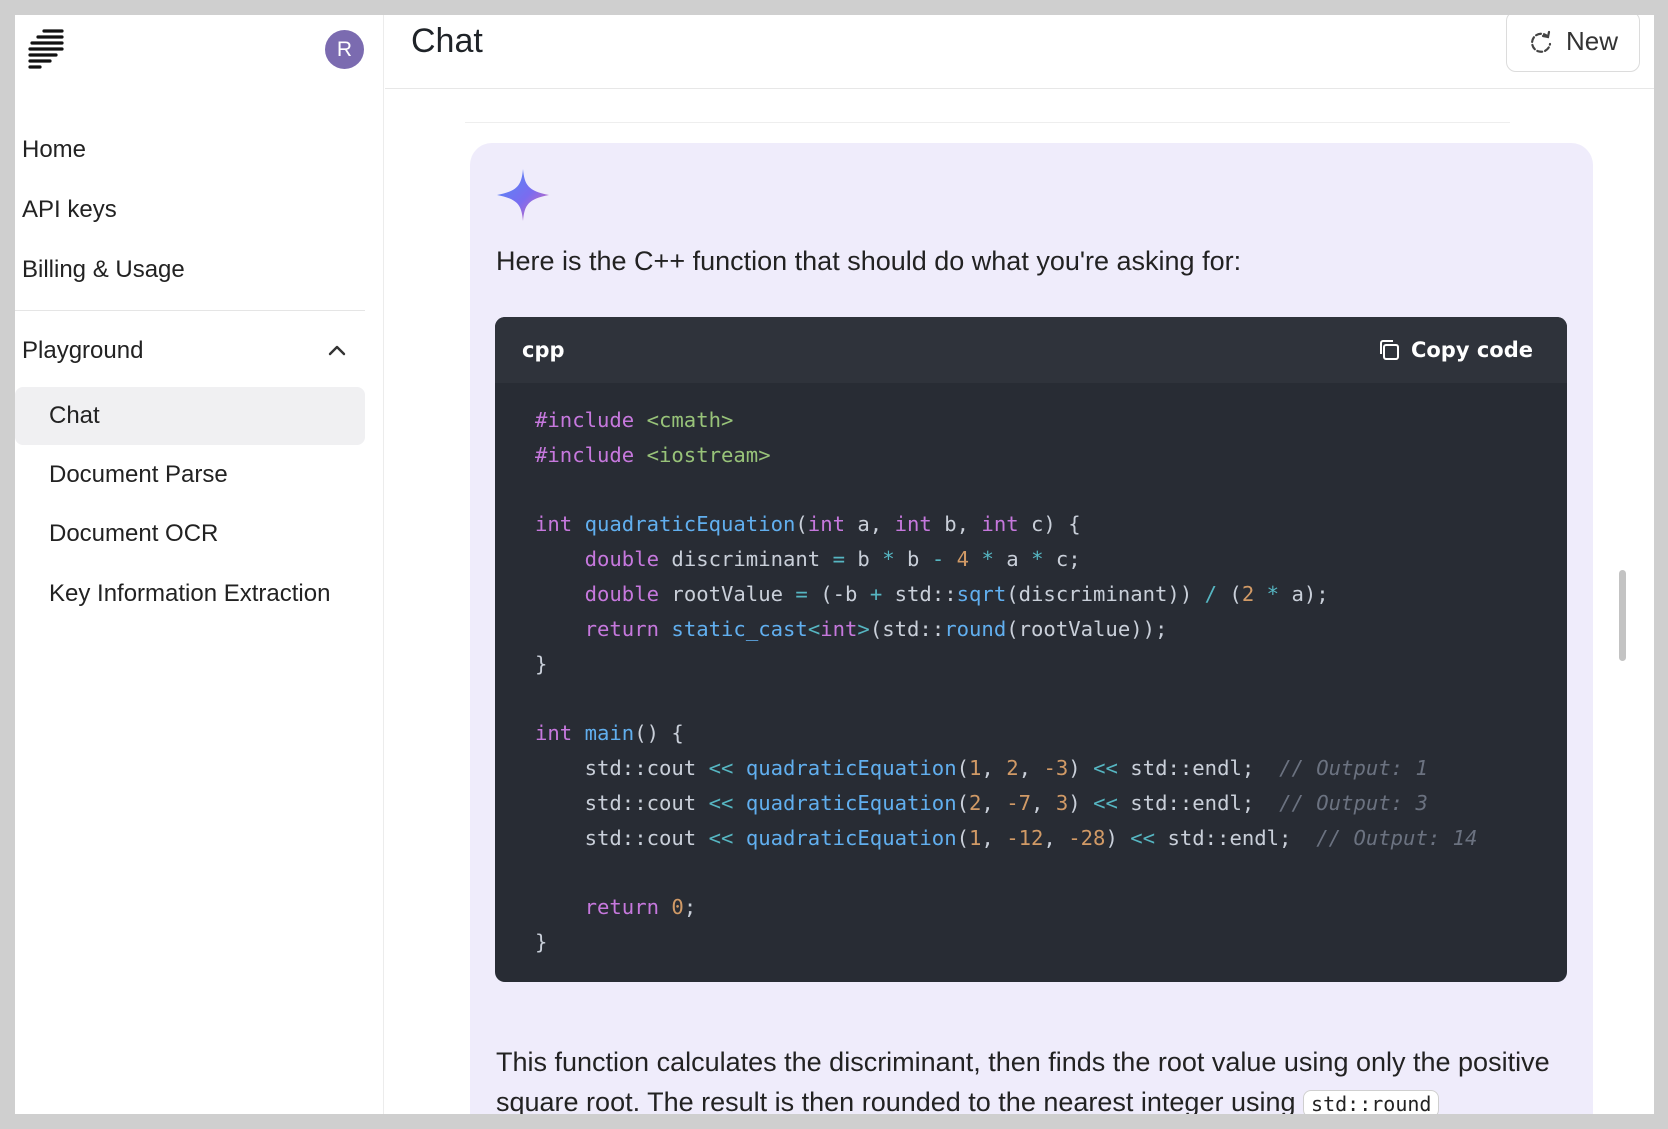 The image size is (1668, 1129). What do you see at coordinates (44, 49) in the screenshot?
I see `logo-icon` at bounding box center [44, 49].